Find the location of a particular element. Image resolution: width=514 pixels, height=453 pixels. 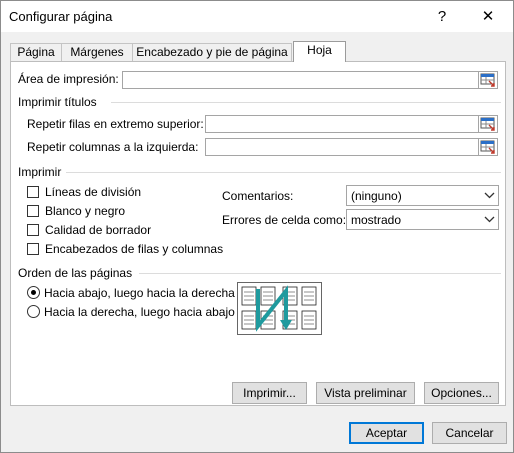

ok-button-label: Aceptar is located at coordinates (386, 433).